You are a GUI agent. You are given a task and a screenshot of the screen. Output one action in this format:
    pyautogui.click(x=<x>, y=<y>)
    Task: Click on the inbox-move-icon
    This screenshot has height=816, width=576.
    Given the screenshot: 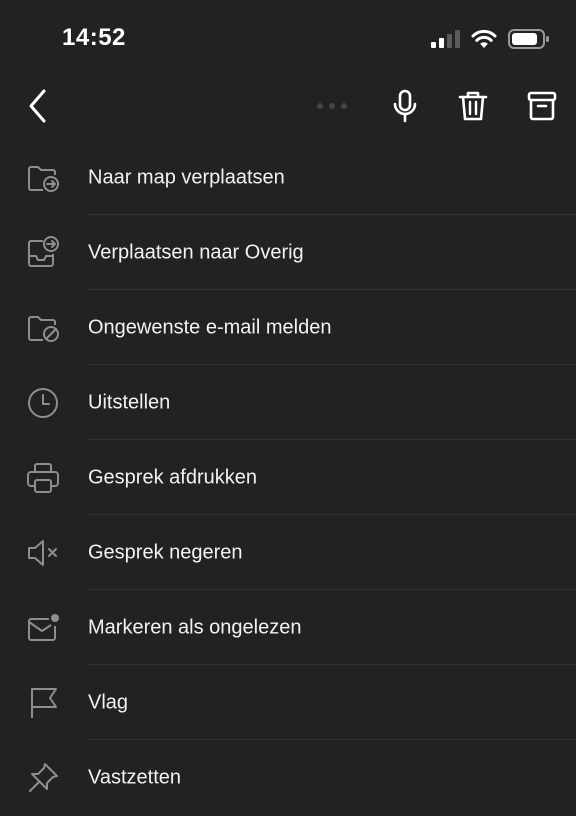 What is the action you would take?
    pyautogui.click(x=43, y=253)
    